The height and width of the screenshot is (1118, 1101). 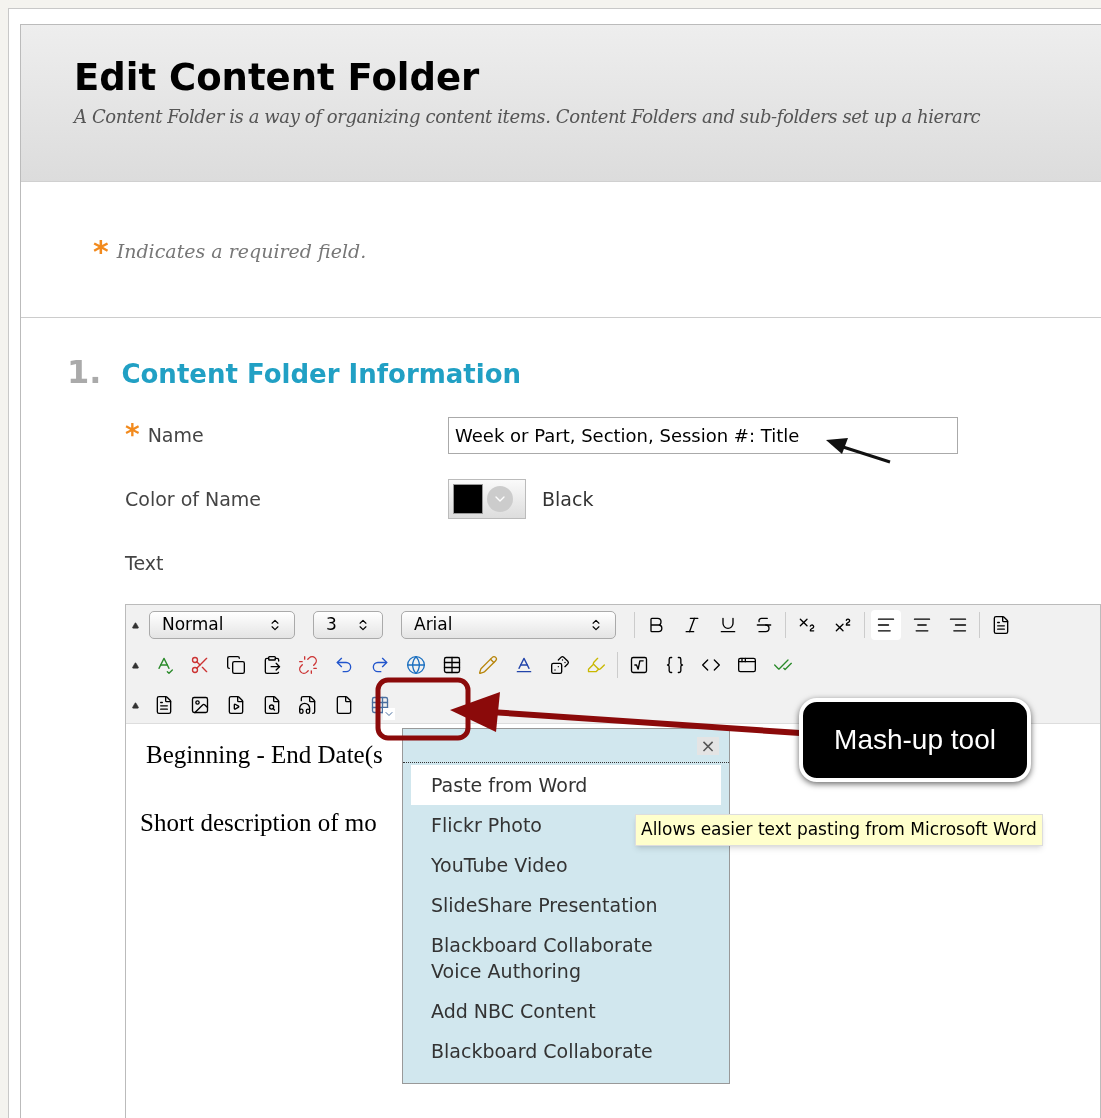 I want to click on field-label: Text, so click(x=144, y=563).